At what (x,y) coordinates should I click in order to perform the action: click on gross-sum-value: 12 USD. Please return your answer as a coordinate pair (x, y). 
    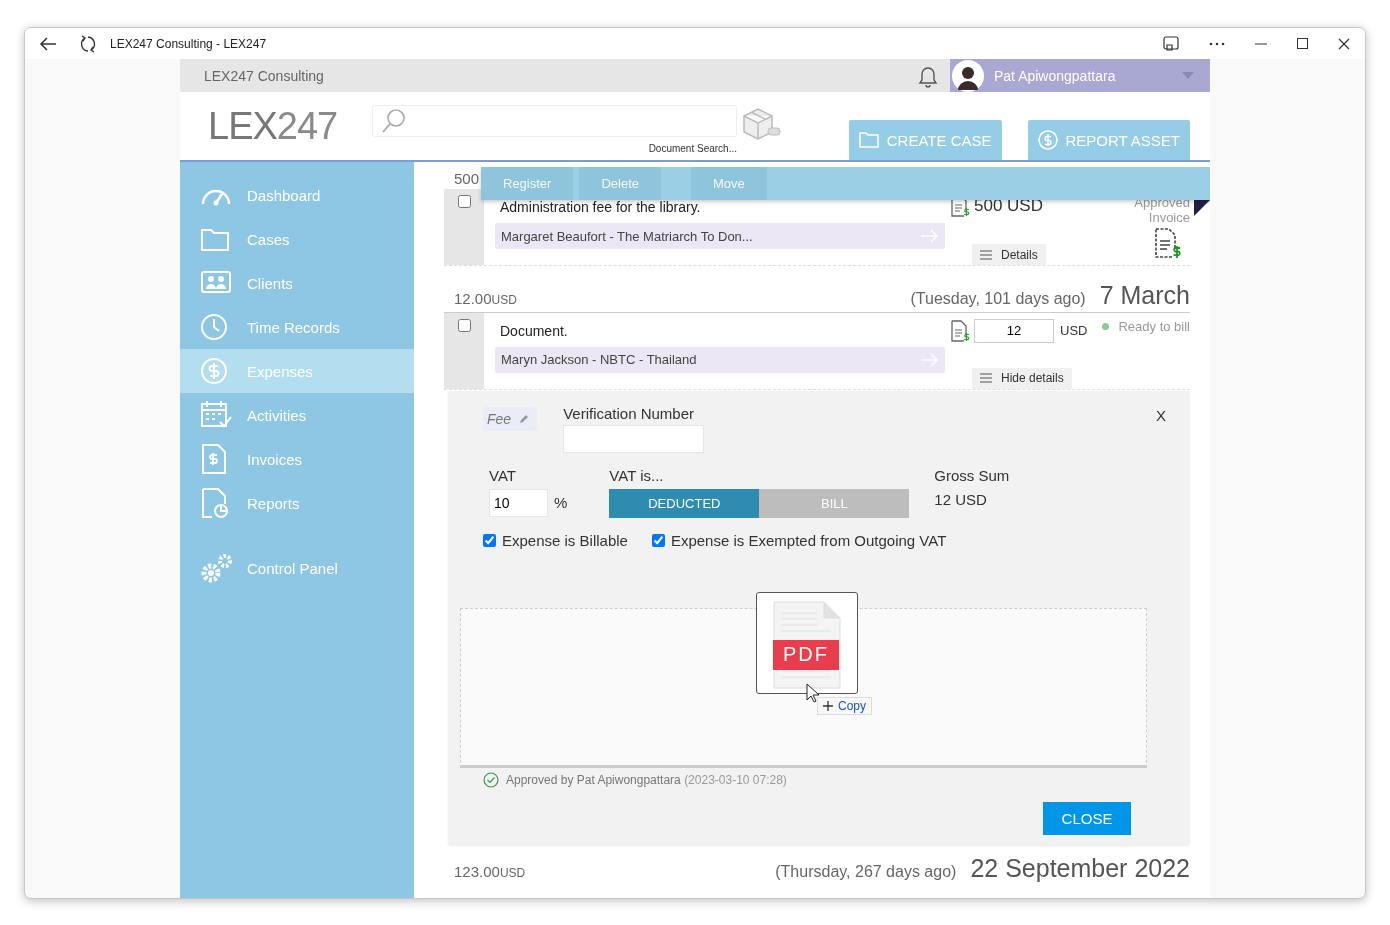
    Looking at the image, I should click on (961, 499).